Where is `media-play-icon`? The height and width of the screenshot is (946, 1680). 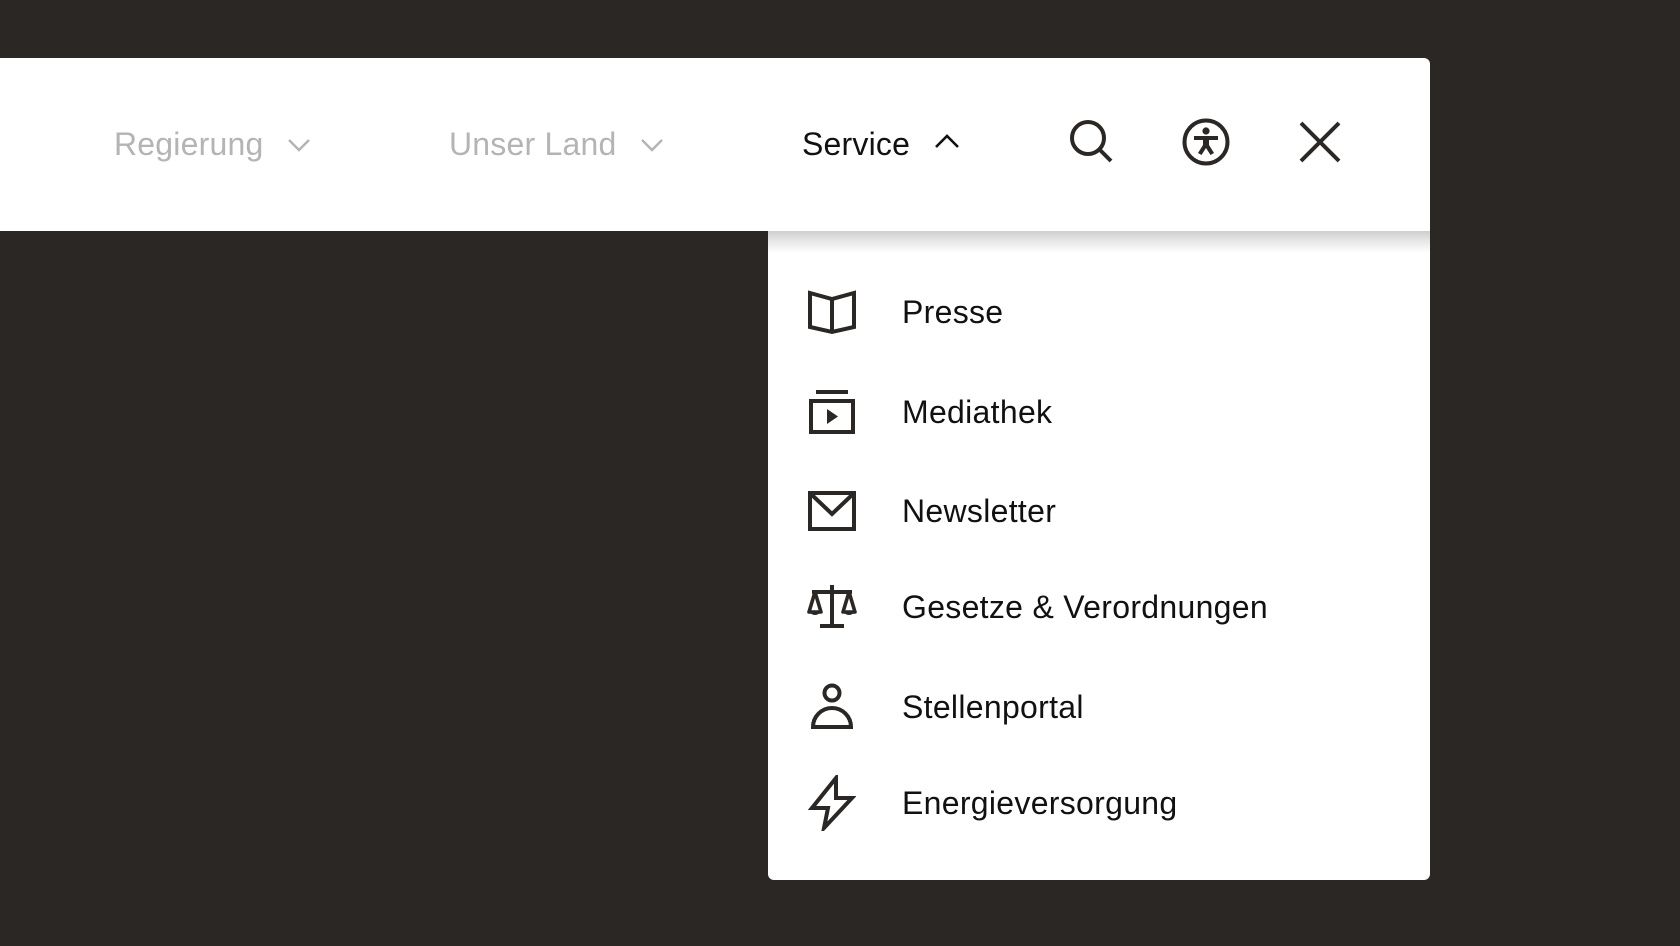 media-play-icon is located at coordinates (832, 412).